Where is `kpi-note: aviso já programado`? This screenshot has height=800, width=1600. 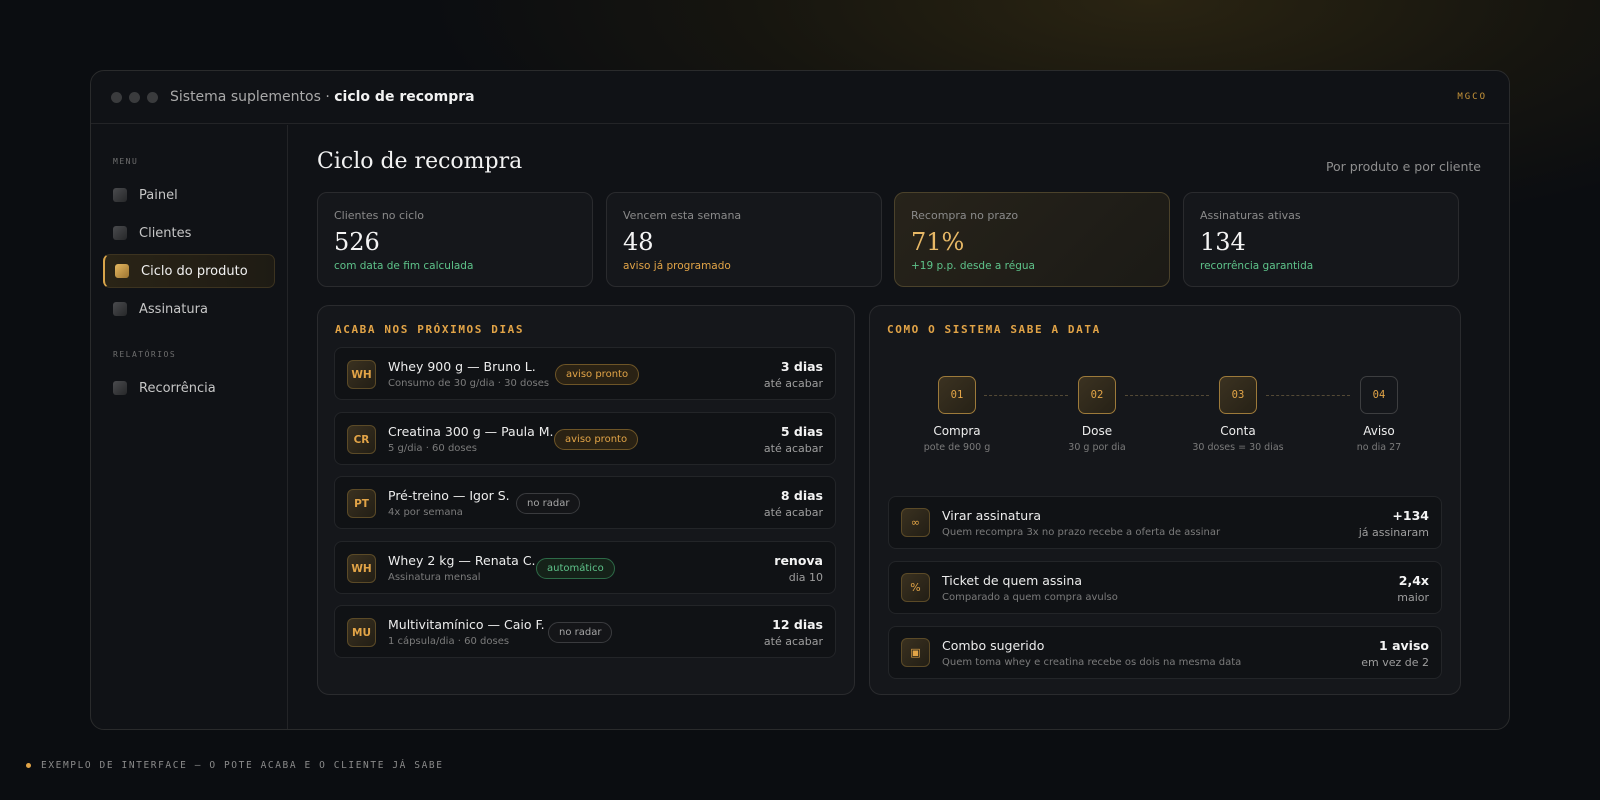
kpi-note: aviso já programado is located at coordinates (677, 266).